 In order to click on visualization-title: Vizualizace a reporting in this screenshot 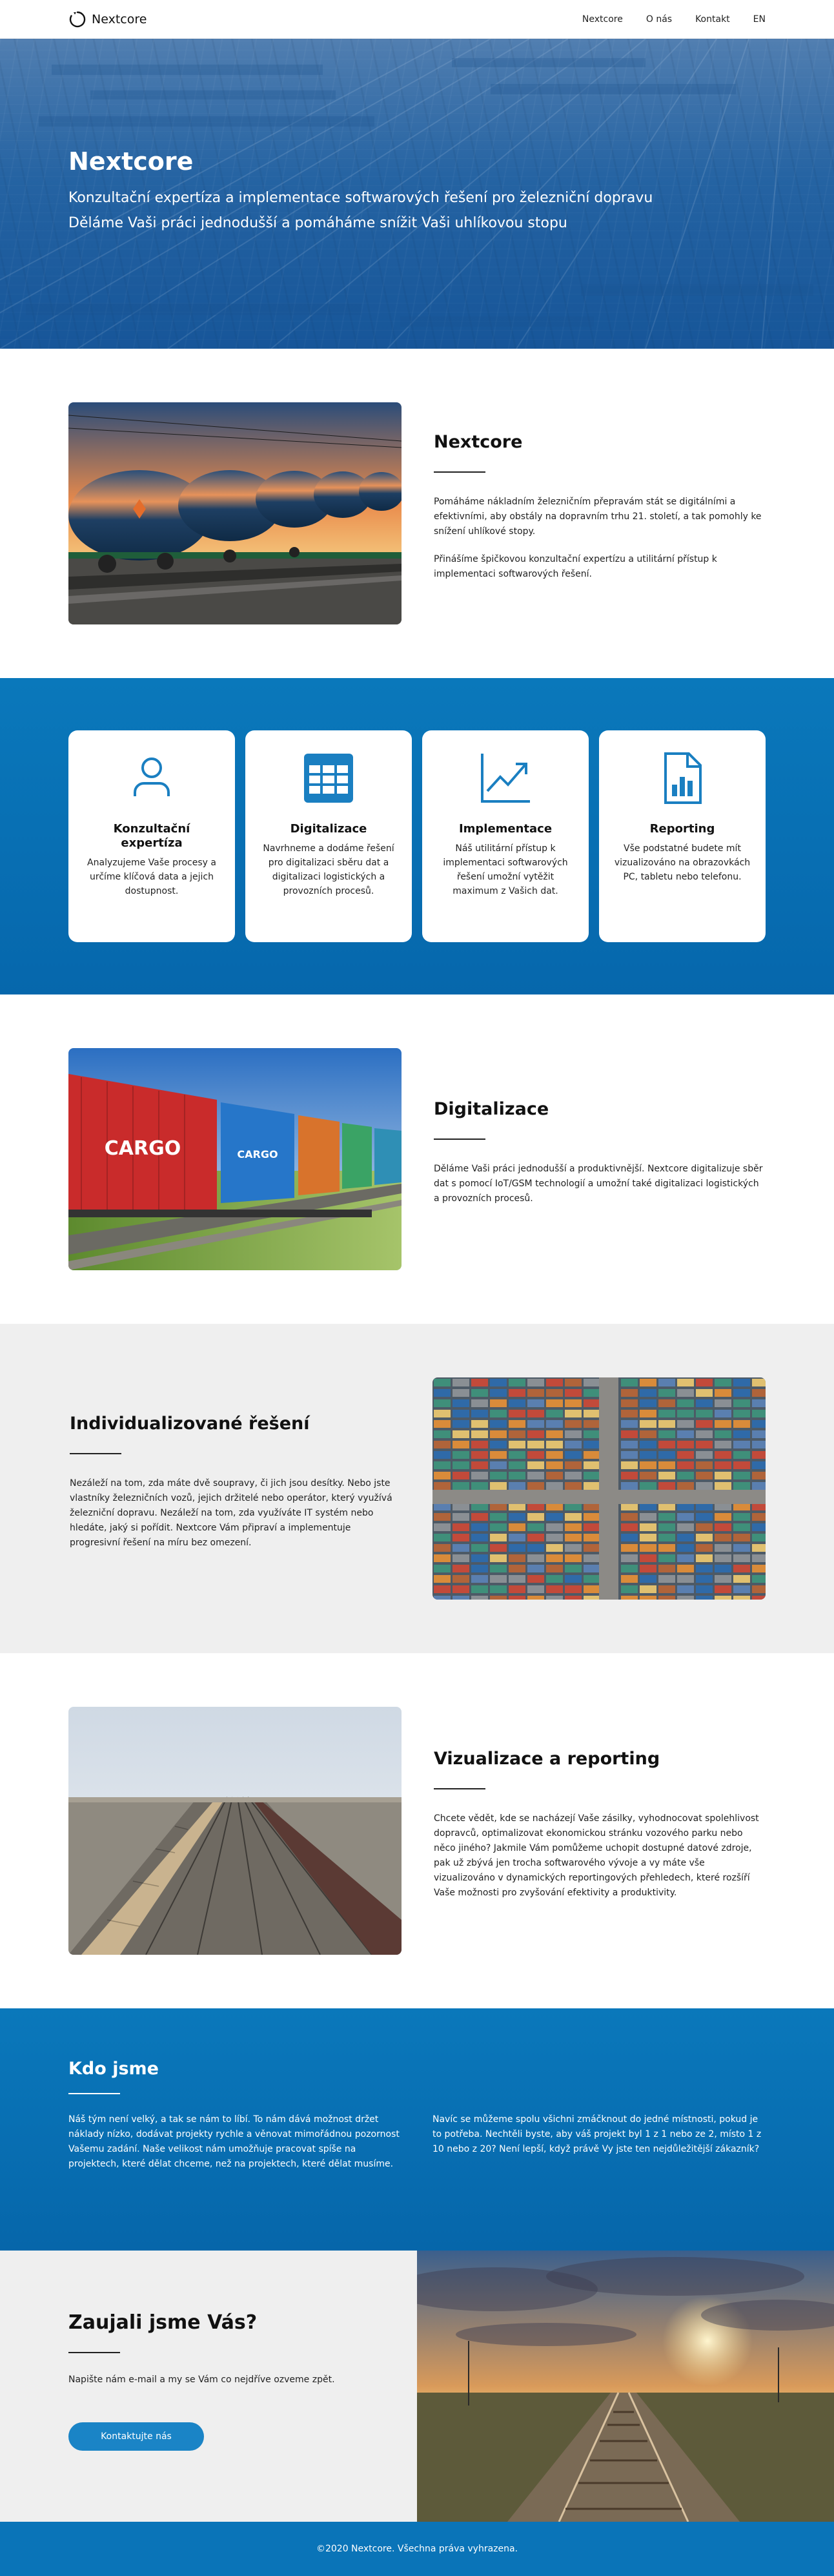, I will do `click(547, 1758)`.